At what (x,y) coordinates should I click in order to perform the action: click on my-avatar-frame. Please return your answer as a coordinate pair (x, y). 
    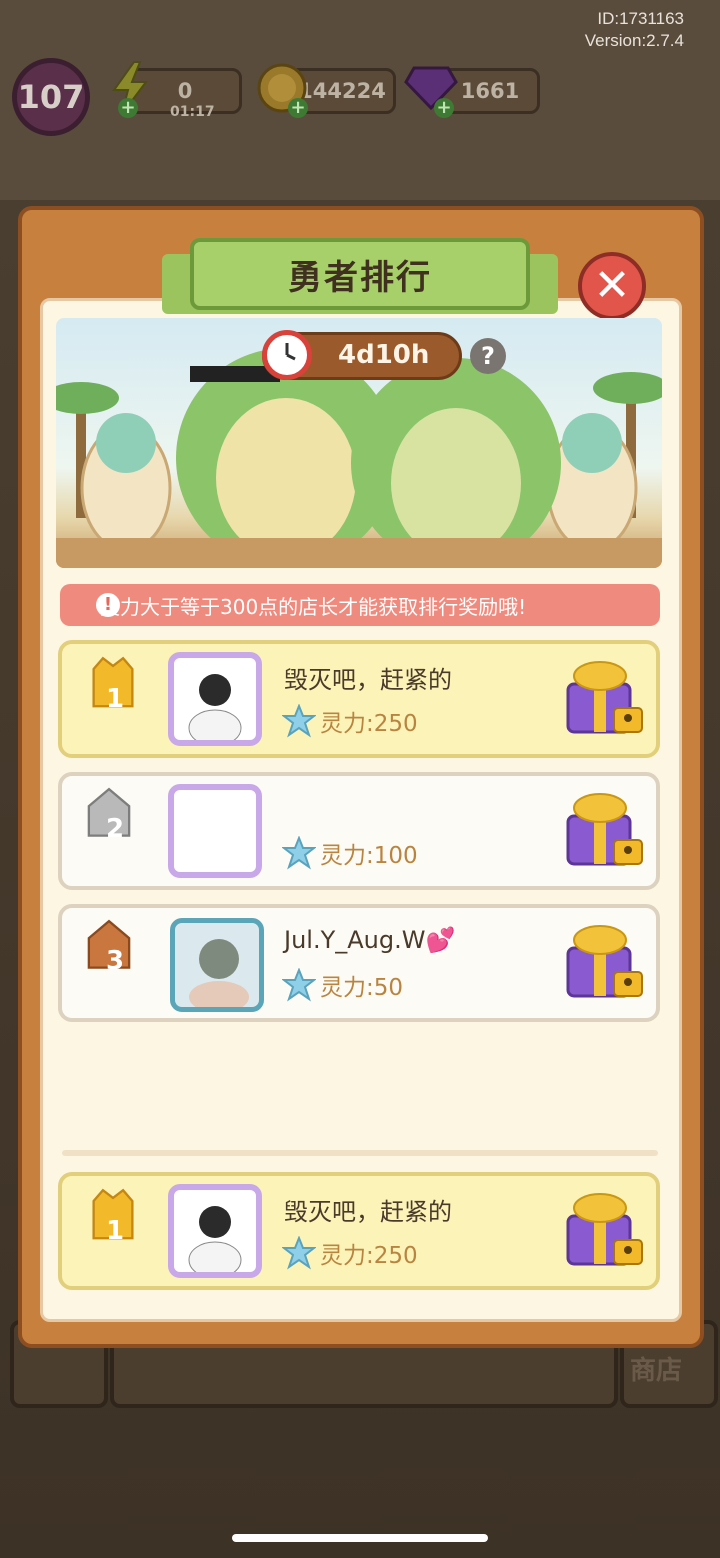
    Looking at the image, I should click on (215, 1231).